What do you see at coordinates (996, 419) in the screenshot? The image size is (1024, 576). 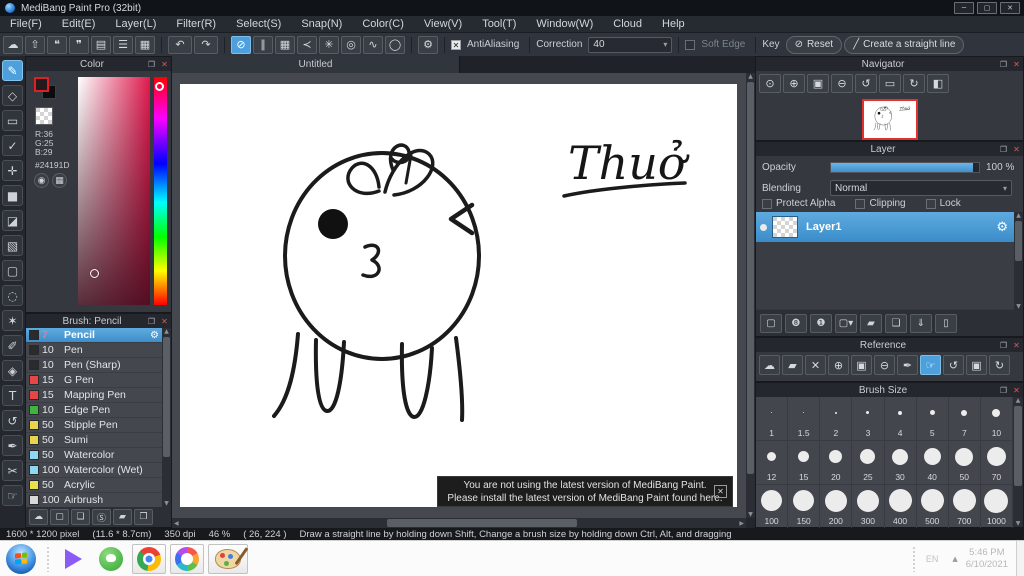 I see `brush-size-cell: 10` at bounding box center [996, 419].